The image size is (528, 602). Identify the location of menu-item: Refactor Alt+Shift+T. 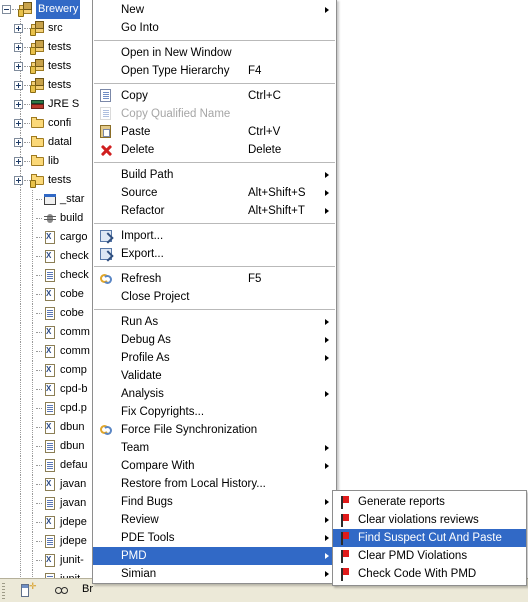
(214, 211).